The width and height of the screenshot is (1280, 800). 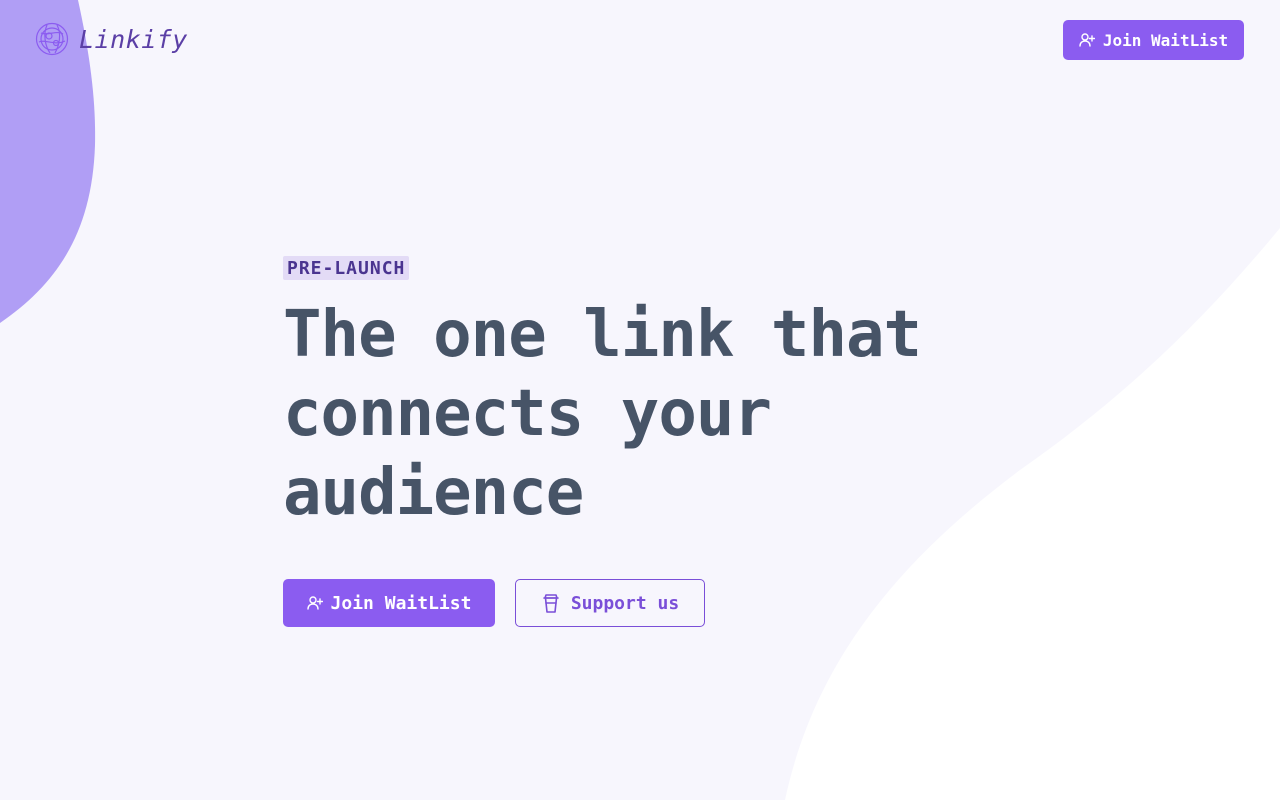 I want to click on support-us-label: Support us, so click(x=625, y=603).